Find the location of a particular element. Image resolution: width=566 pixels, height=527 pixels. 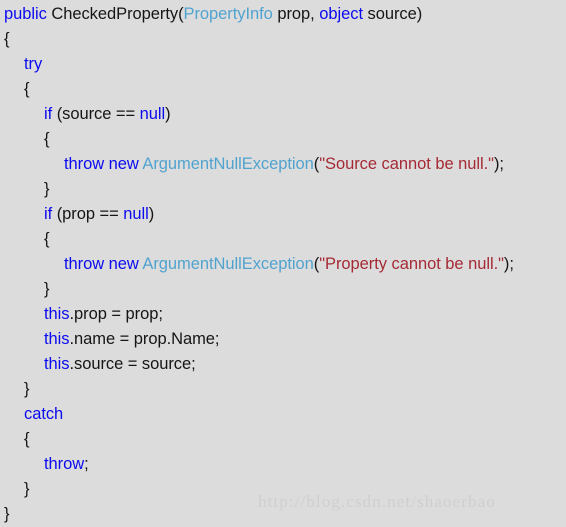

code-token-plain: (source == is located at coordinates (96, 114).